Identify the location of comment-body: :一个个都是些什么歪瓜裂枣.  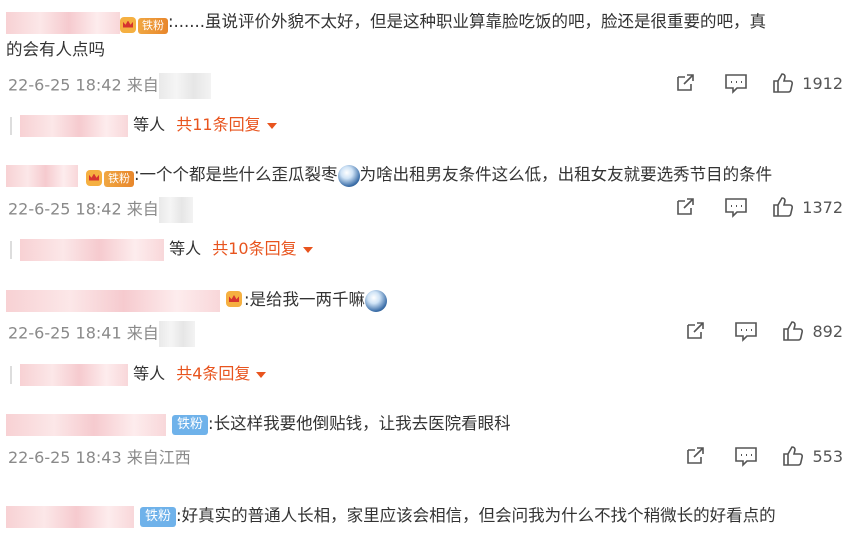
(236, 174).